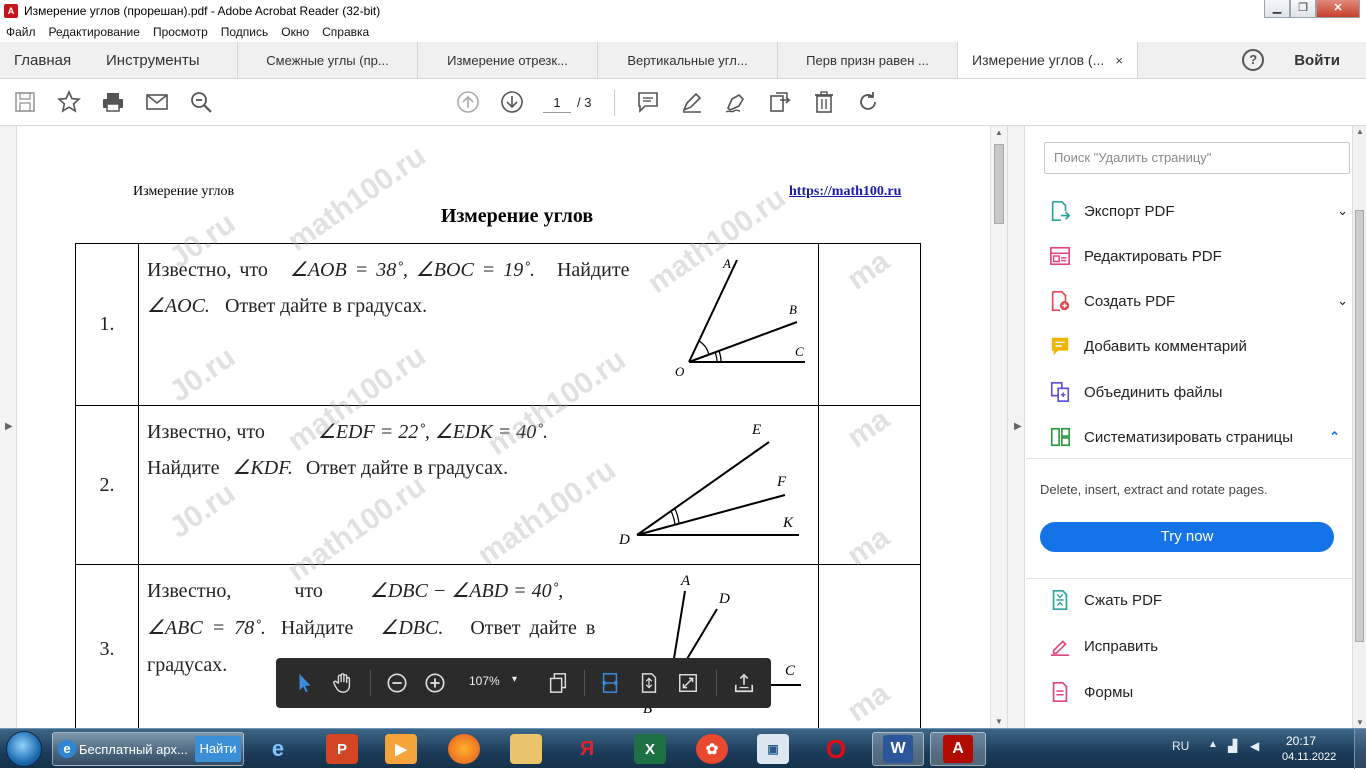  I want to click on powerpoint-icon: P, so click(342, 749).